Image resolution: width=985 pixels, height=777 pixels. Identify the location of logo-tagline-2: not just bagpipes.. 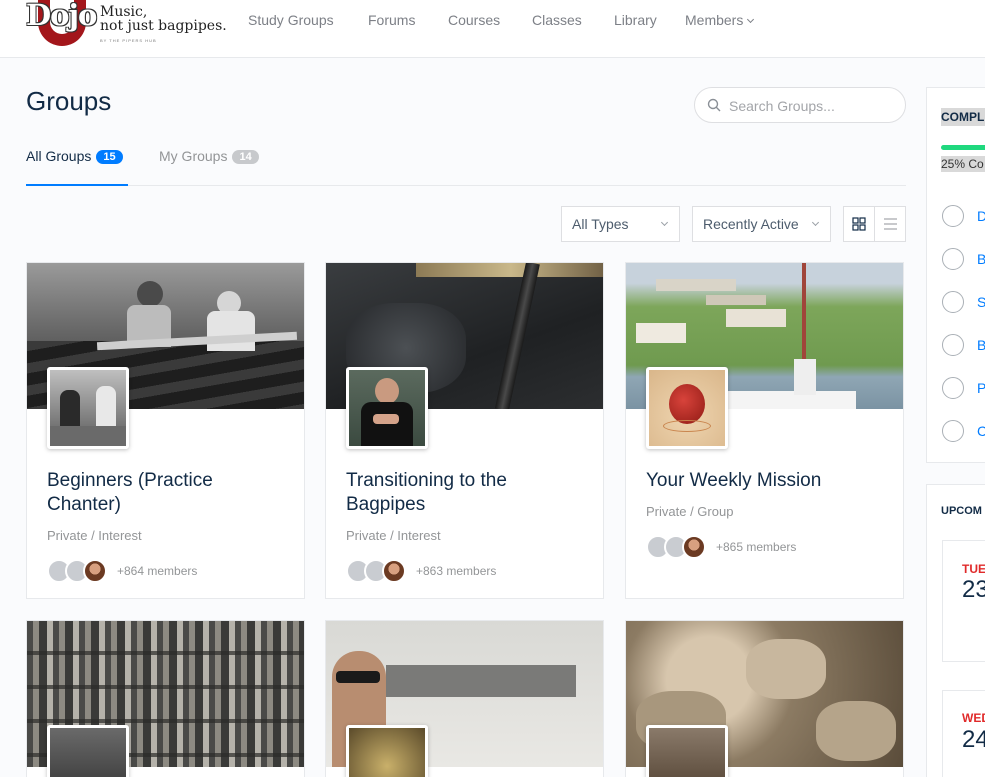
(163, 26).